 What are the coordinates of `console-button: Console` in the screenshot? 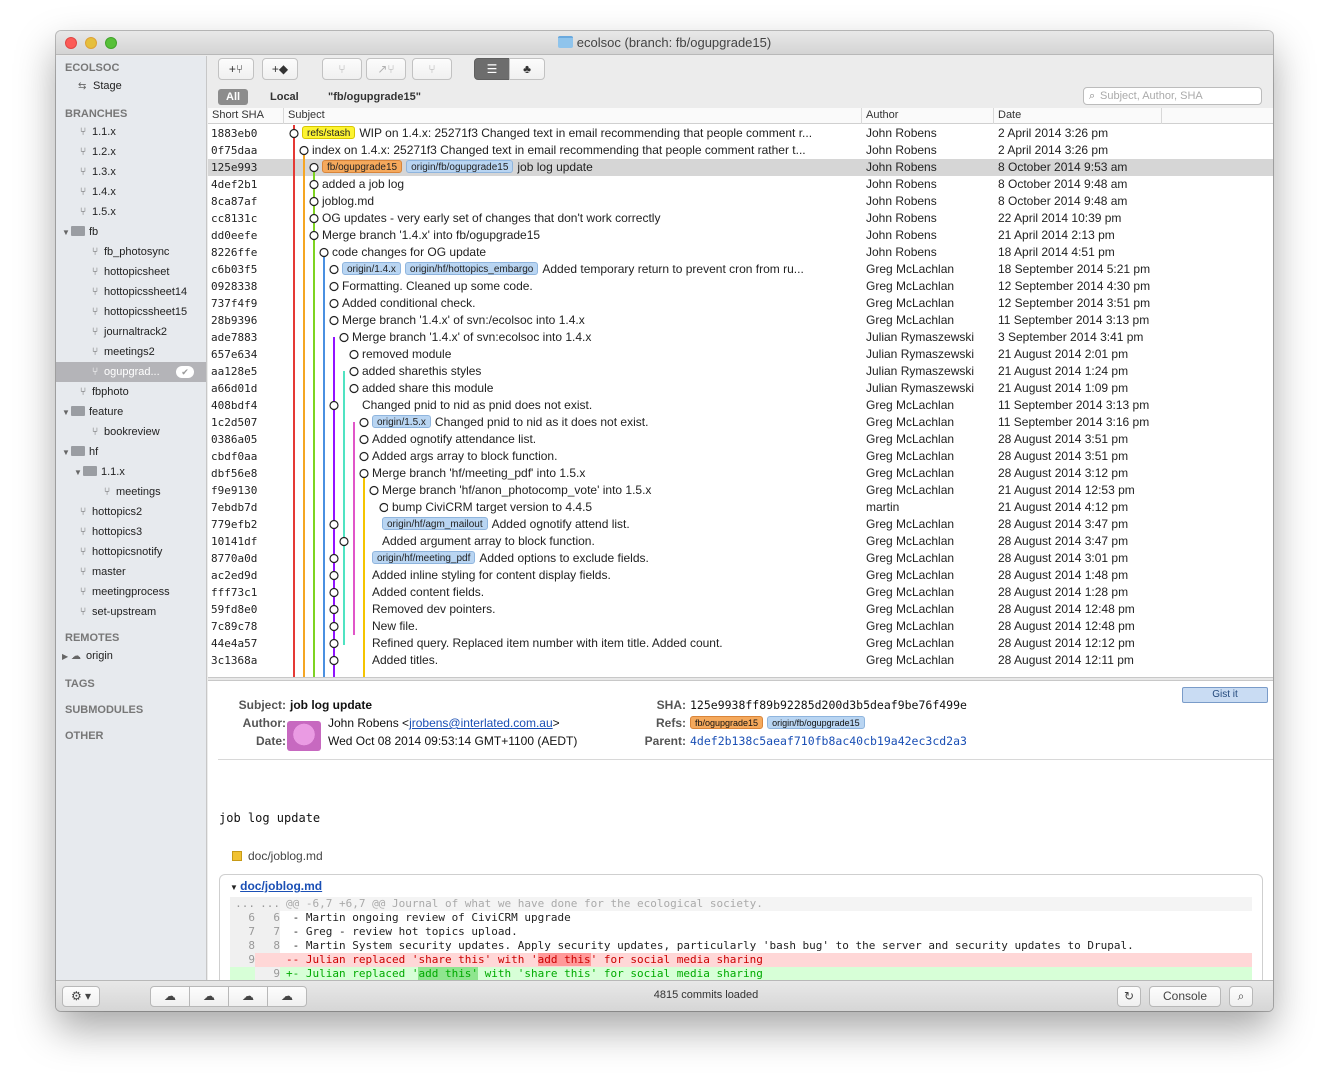 It's located at (1185, 996).